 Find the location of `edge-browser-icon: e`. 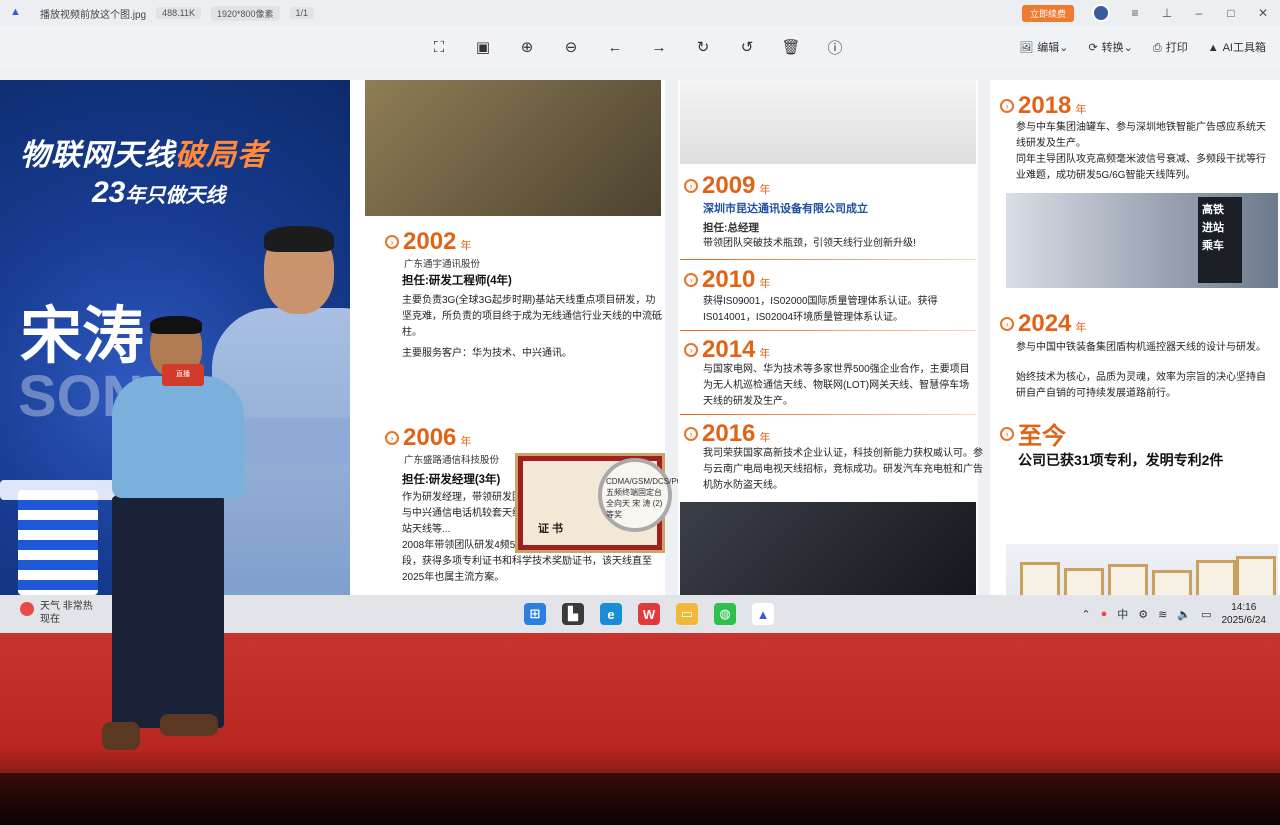

edge-browser-icon: e is located at coordinates (611, 614).